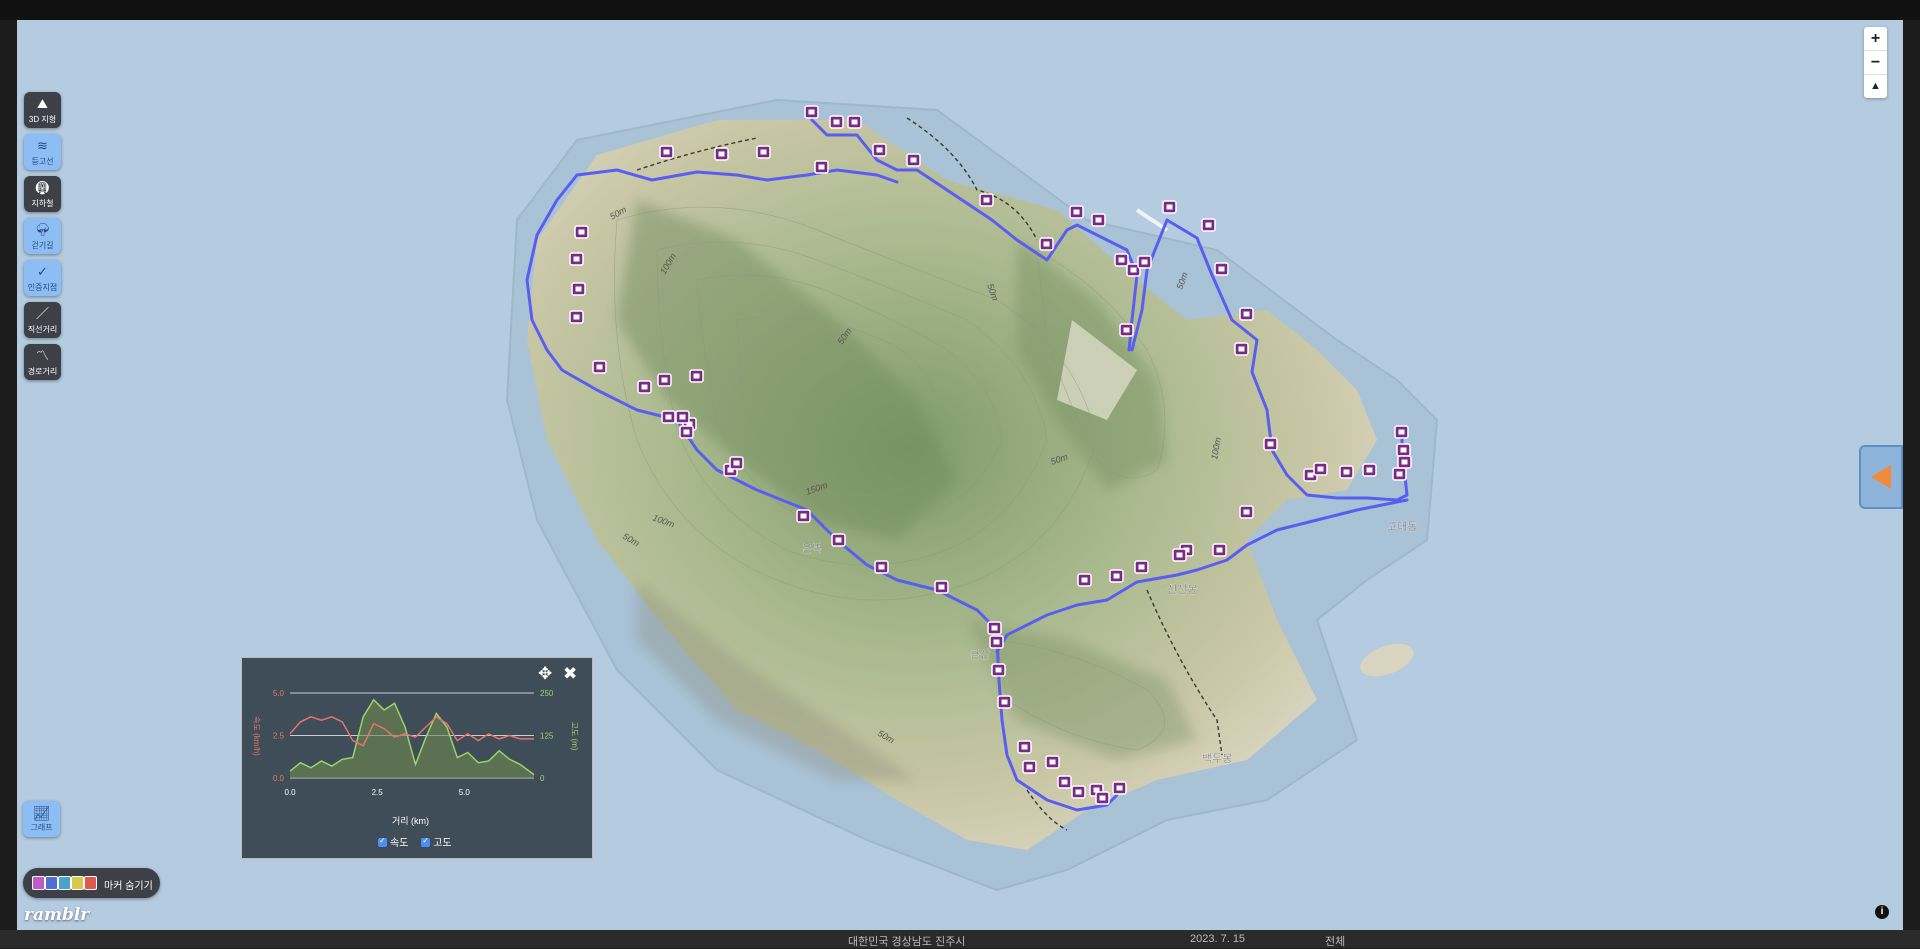 The image size is (1920, 949). I want to click on place-label: 신선봉, so click(1182, 589).